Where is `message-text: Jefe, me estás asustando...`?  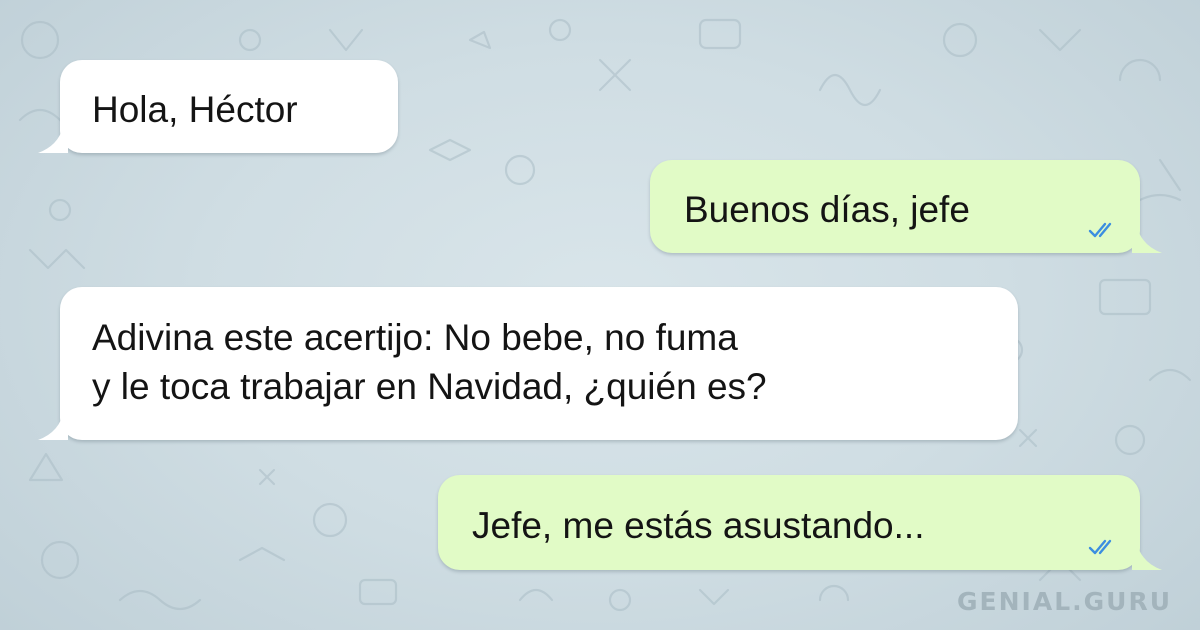
message-text: Jefe, me estás asustando... is located at coordinates (698, 525).